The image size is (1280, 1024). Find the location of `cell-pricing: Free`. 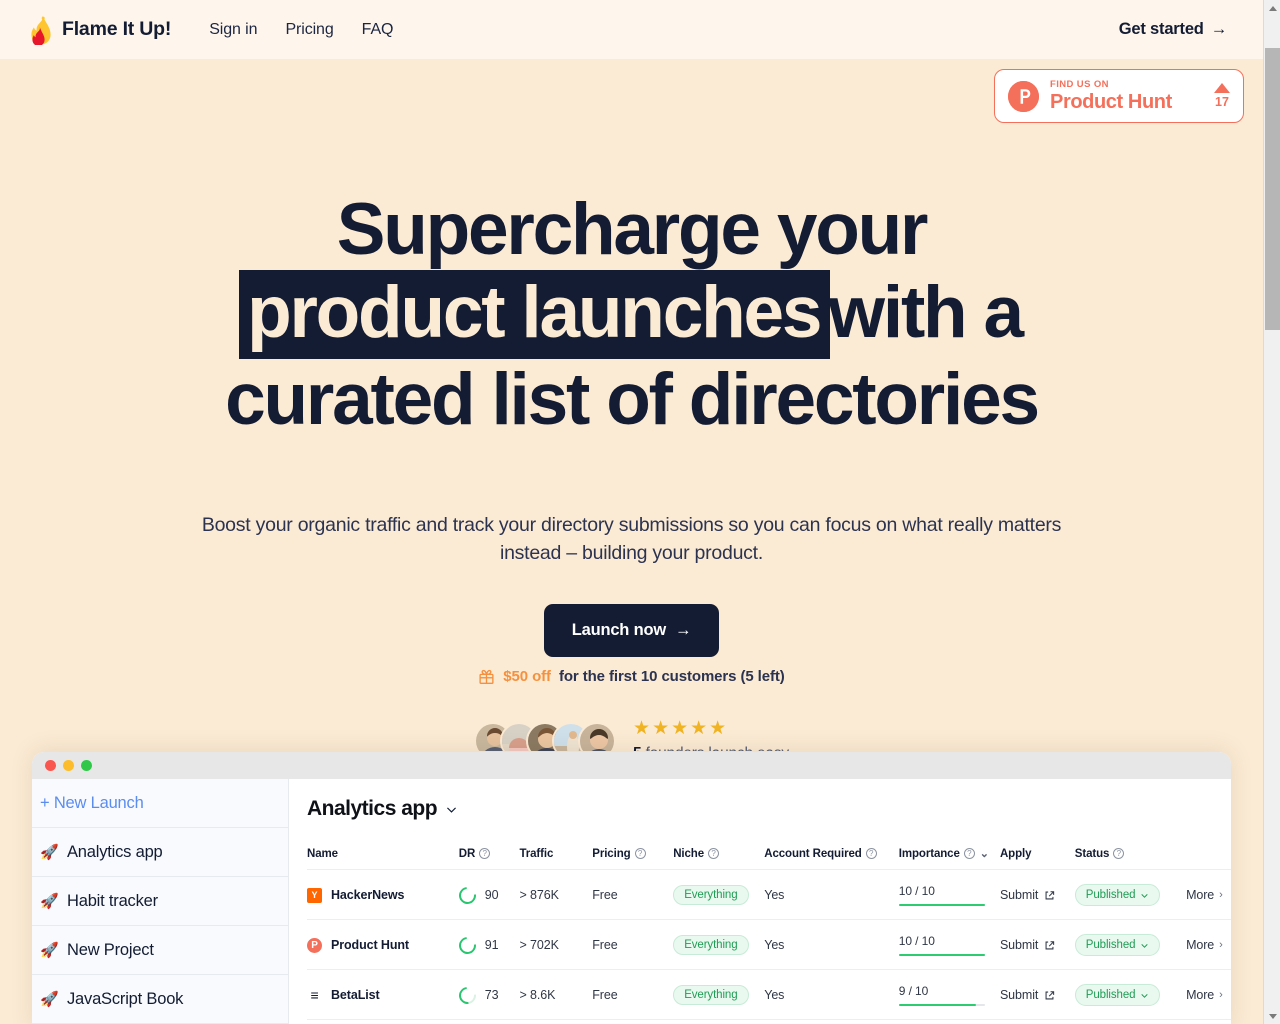

cell-pricing: Free is located at coordinates (633, 894).